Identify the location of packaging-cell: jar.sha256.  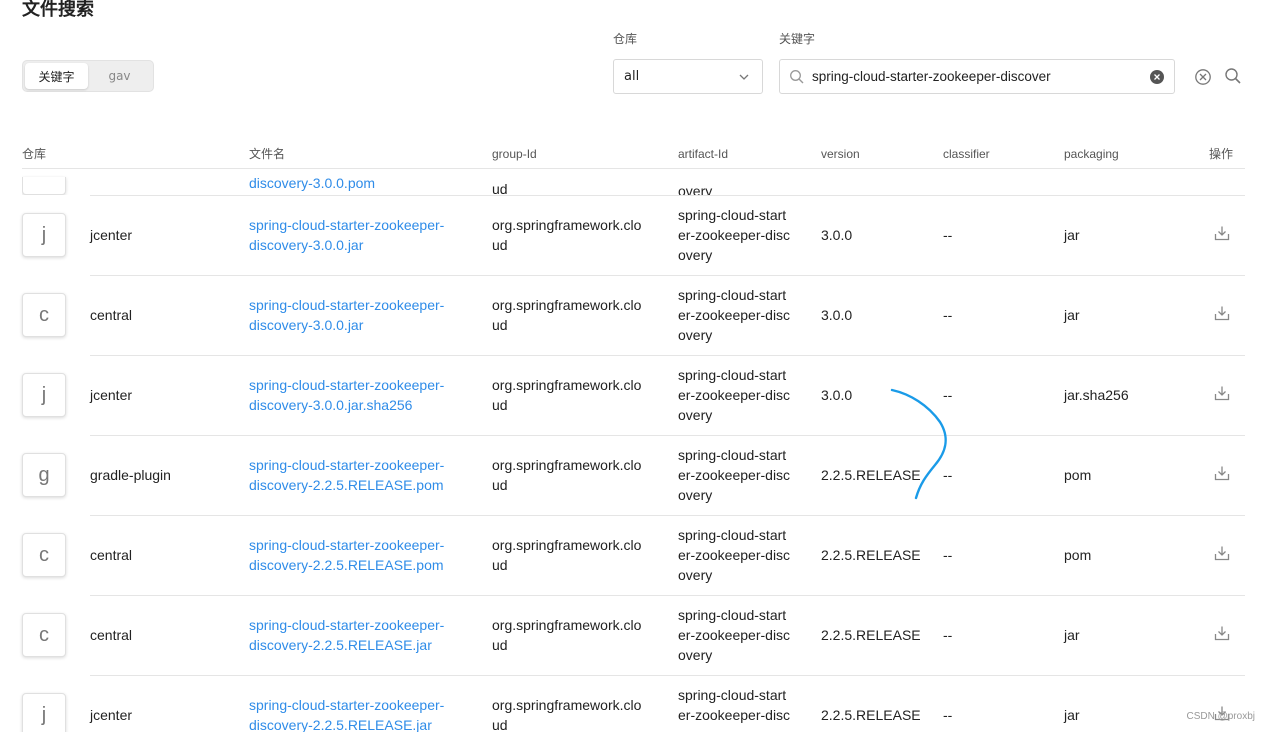
(1136, 395).